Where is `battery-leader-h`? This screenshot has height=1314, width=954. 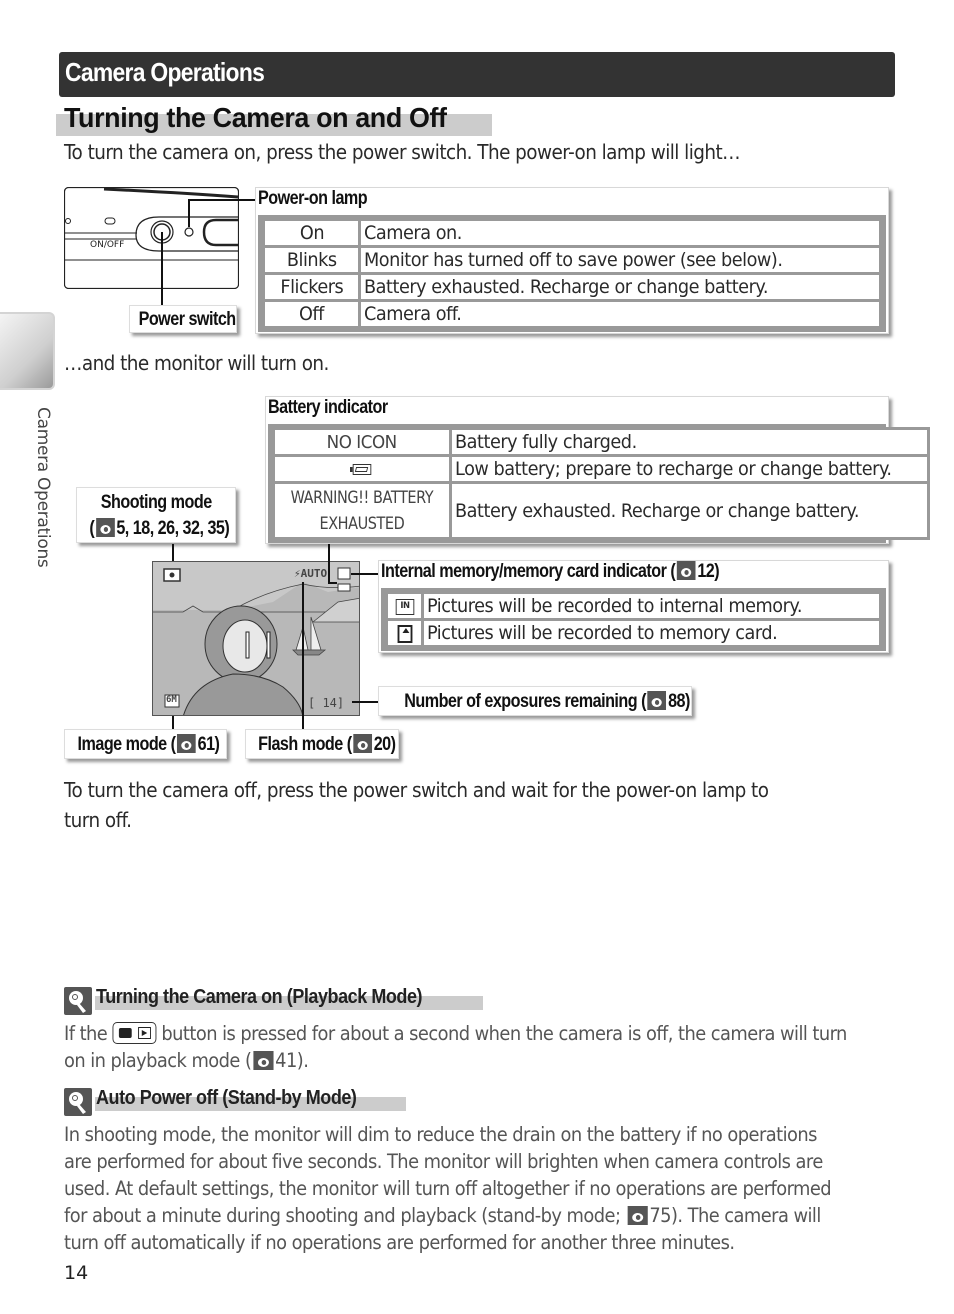 battery-leader-h is located at coordinates (332, 583).